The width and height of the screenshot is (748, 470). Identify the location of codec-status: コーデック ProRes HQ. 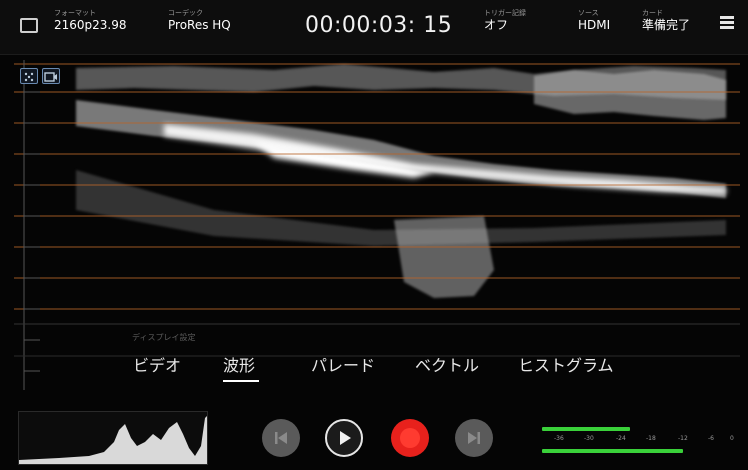
(199, 21).